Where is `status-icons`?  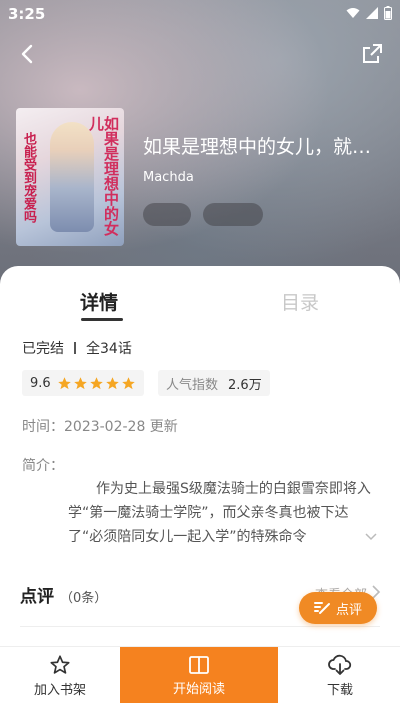
status-icons is located at coordinates (369, 13).